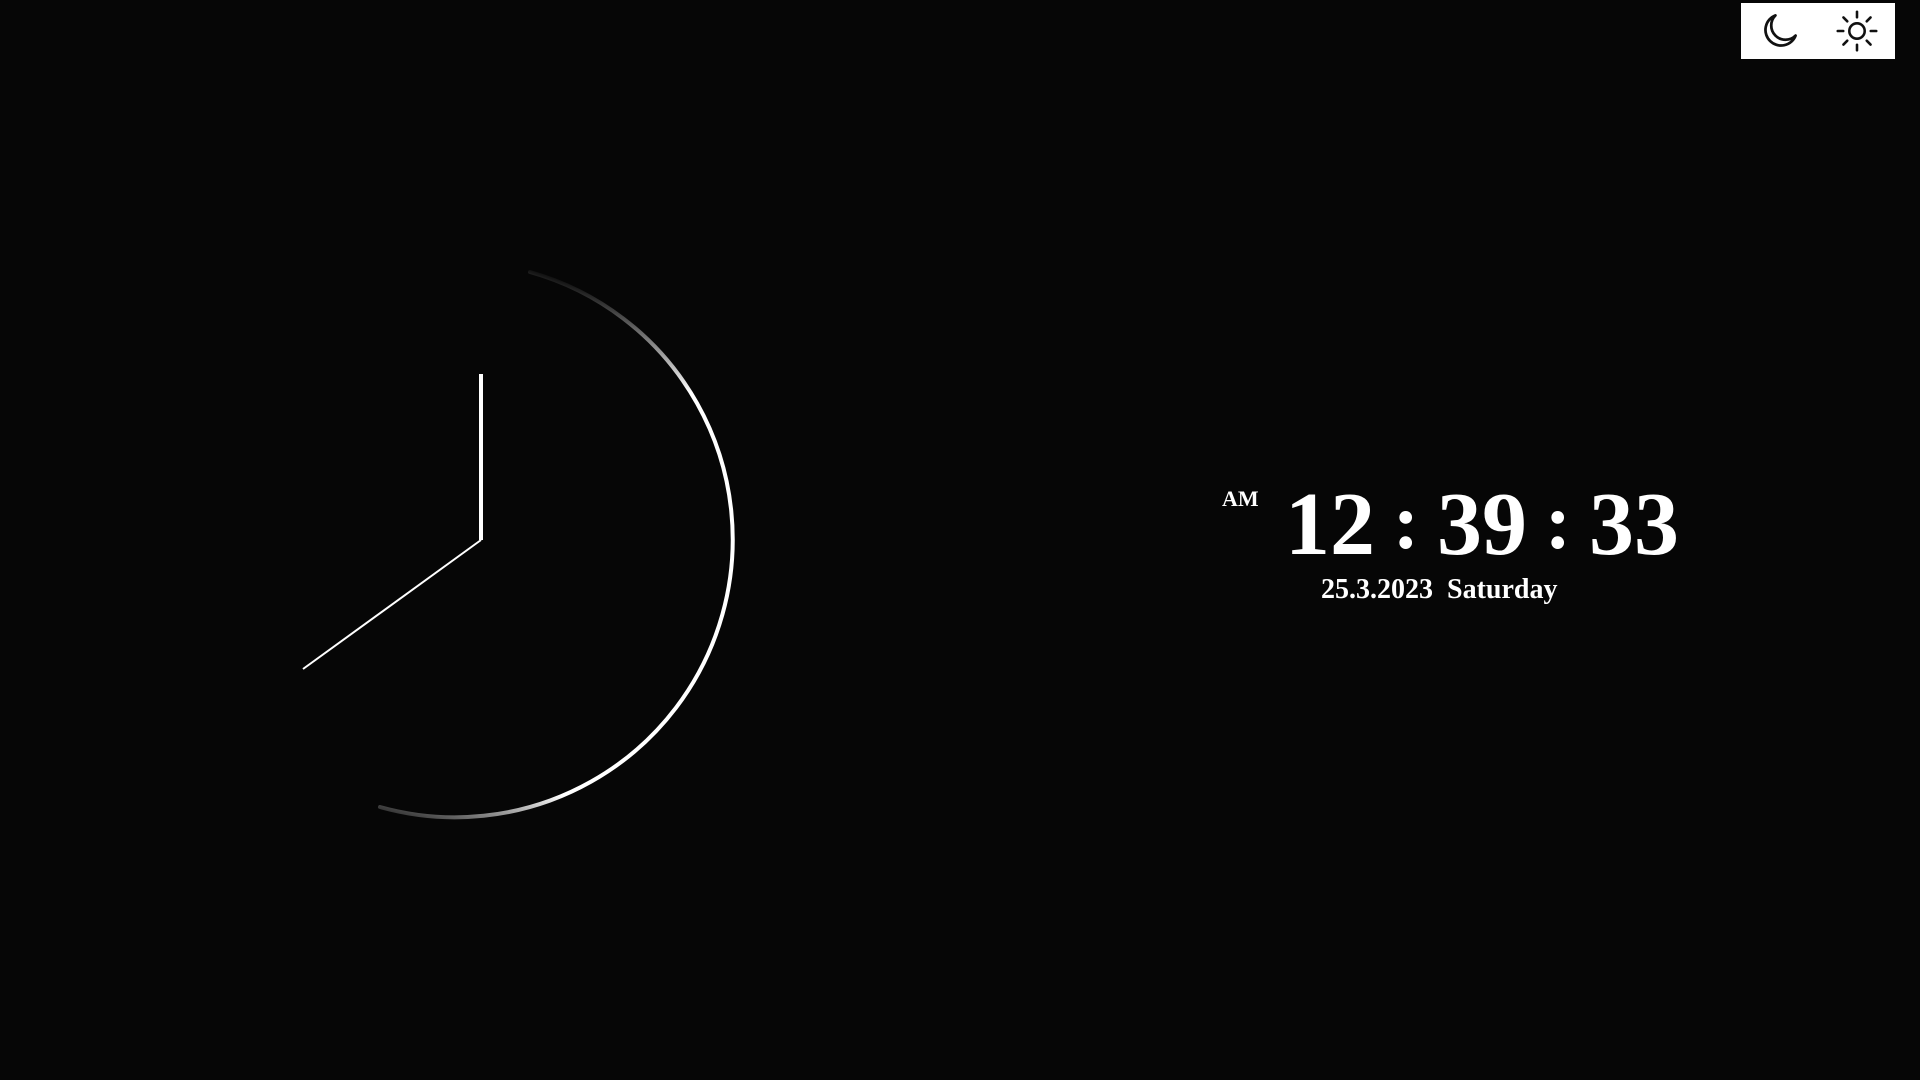  I want to click on digital-clock: AM 12:39:33 25.3.2023 Saturday, so click(1460, 540).